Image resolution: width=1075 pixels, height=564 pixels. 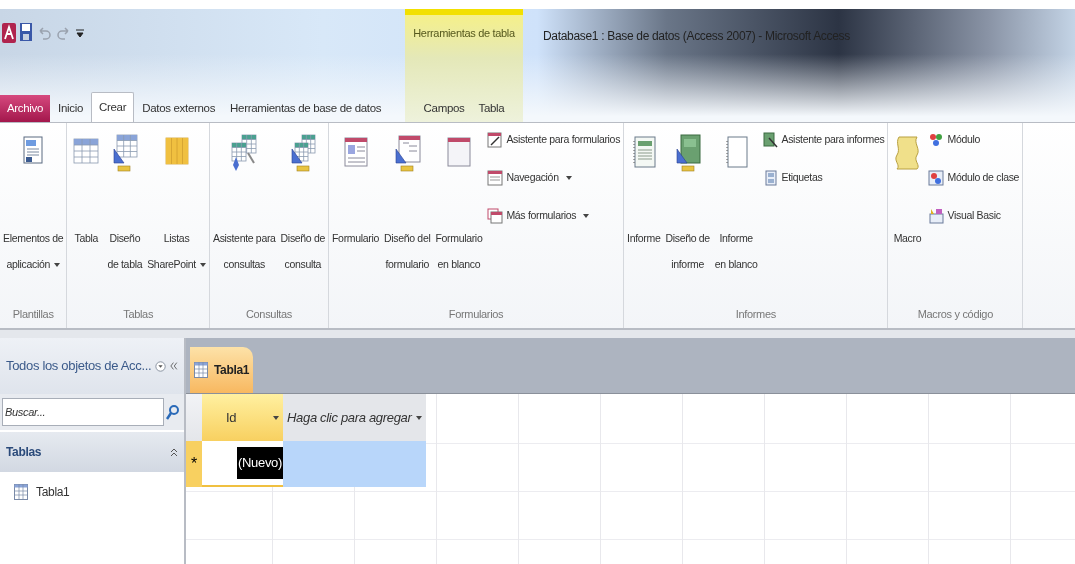 I want to click on button-label: Diseño, so click(x=125, y=238).